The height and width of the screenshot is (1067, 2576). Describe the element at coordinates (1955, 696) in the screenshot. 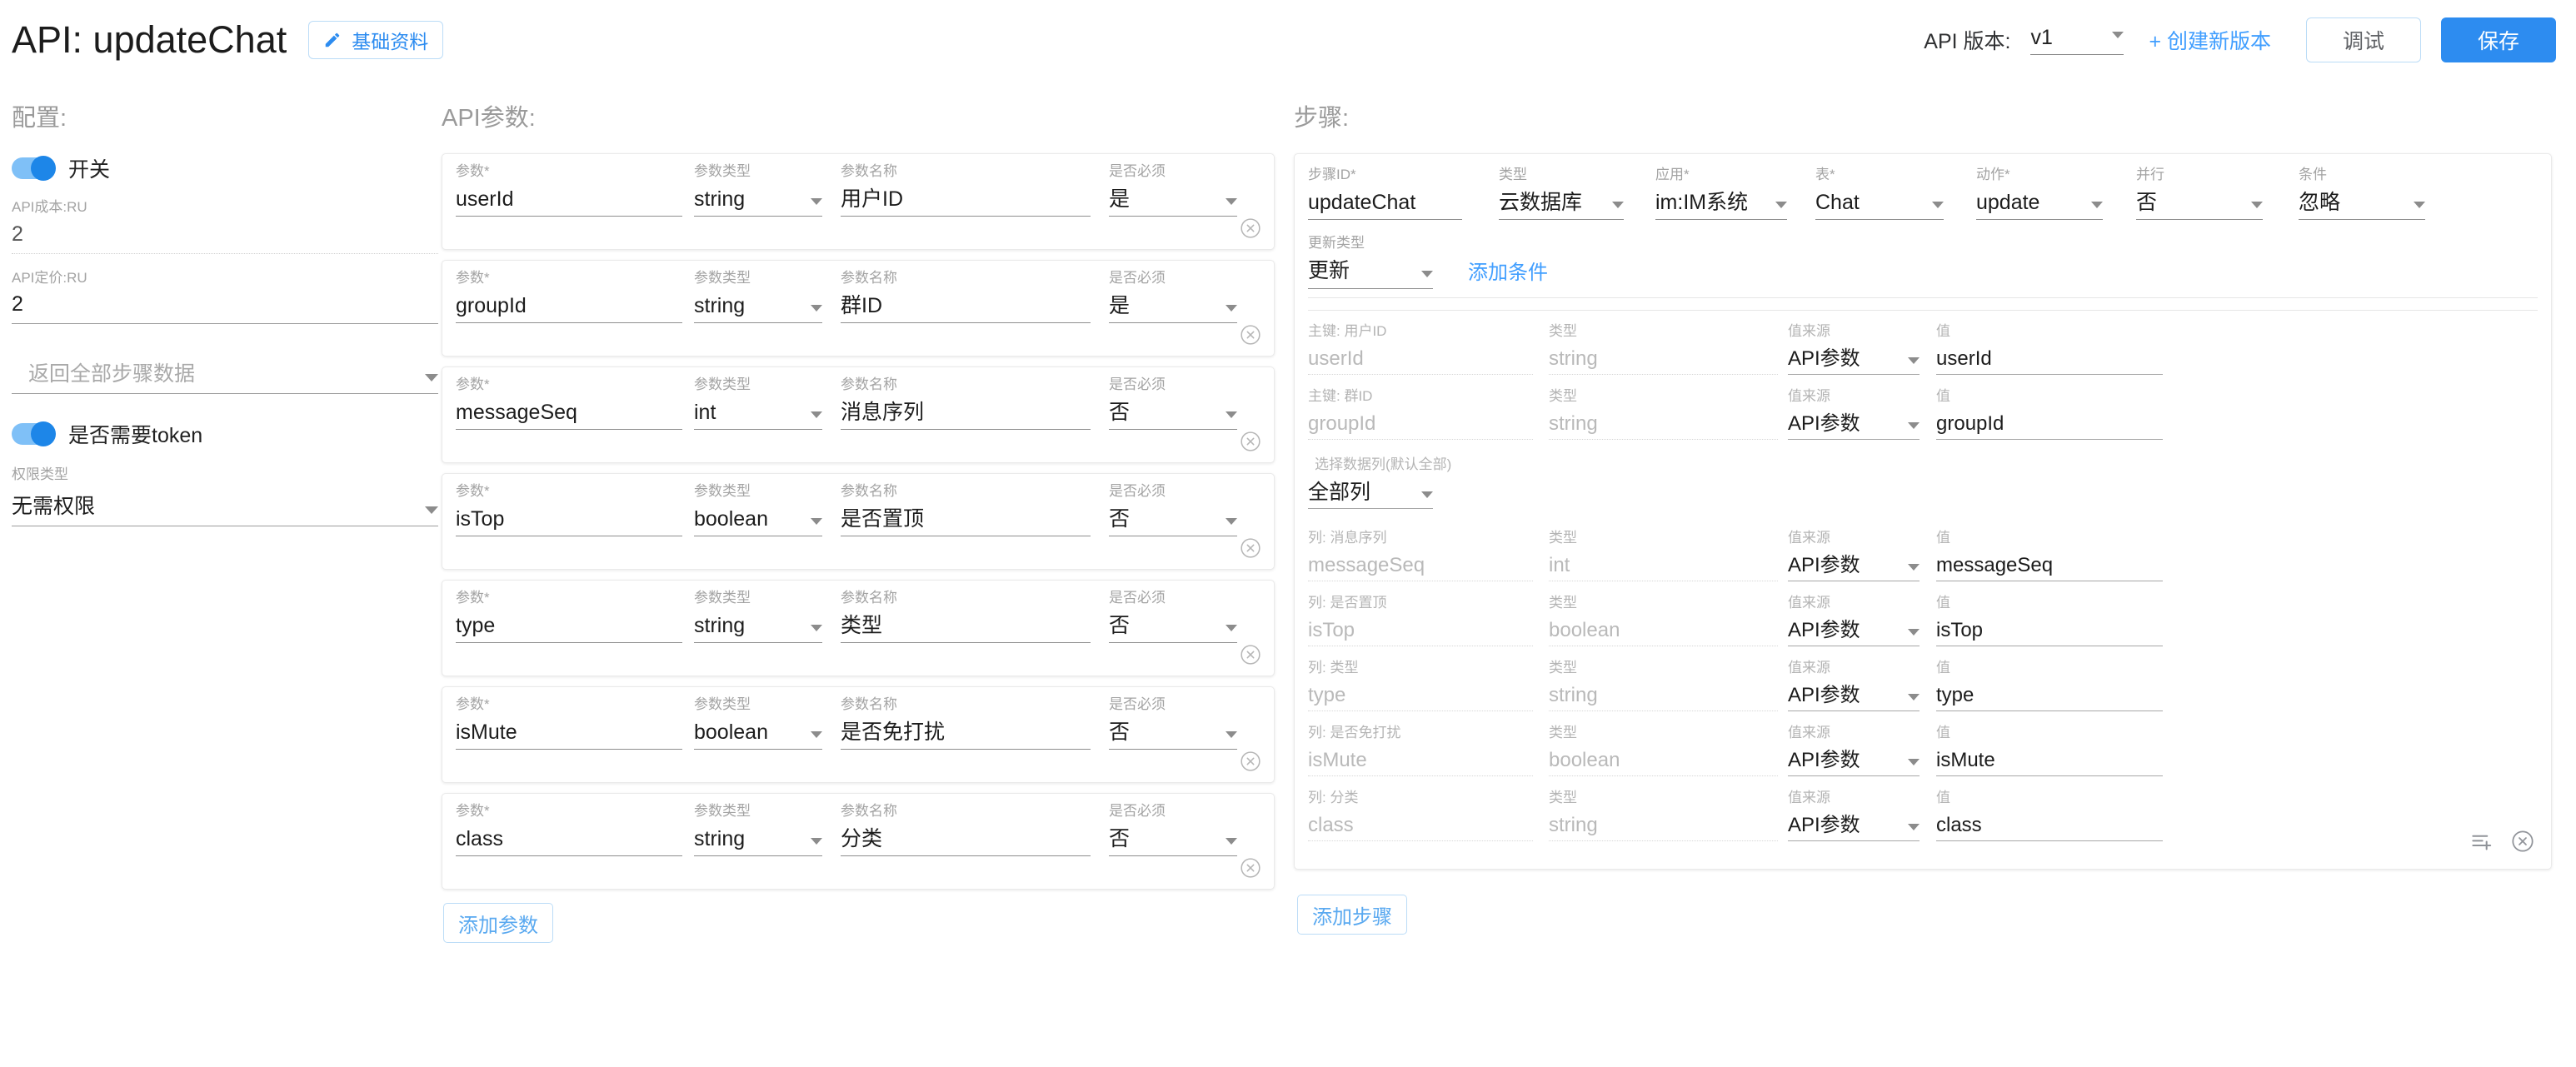

I see `mapping-value-value: type` at that location.